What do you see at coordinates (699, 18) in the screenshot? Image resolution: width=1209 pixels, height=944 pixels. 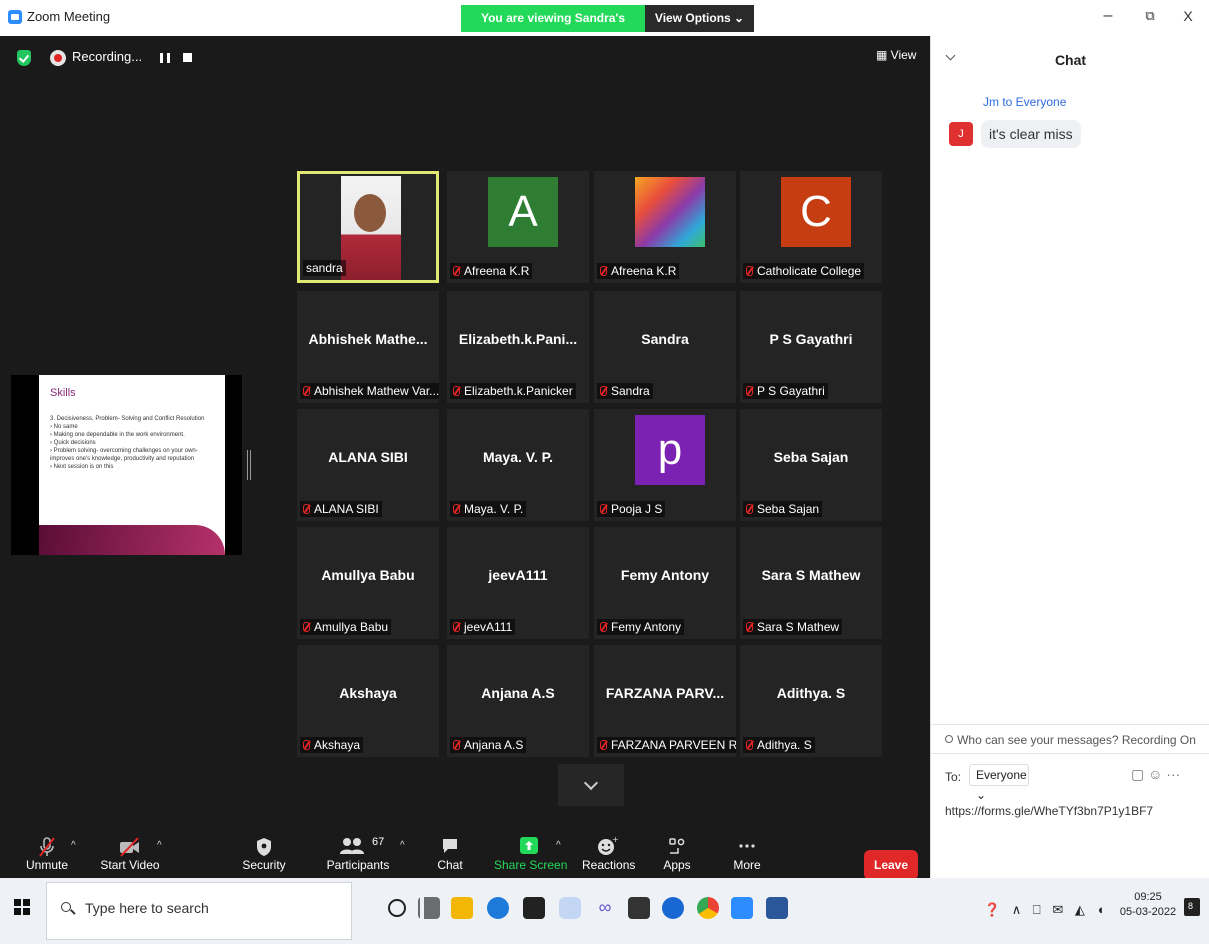 I see `view-options-button: View Options ⌄` at bounding box center [699, 18].